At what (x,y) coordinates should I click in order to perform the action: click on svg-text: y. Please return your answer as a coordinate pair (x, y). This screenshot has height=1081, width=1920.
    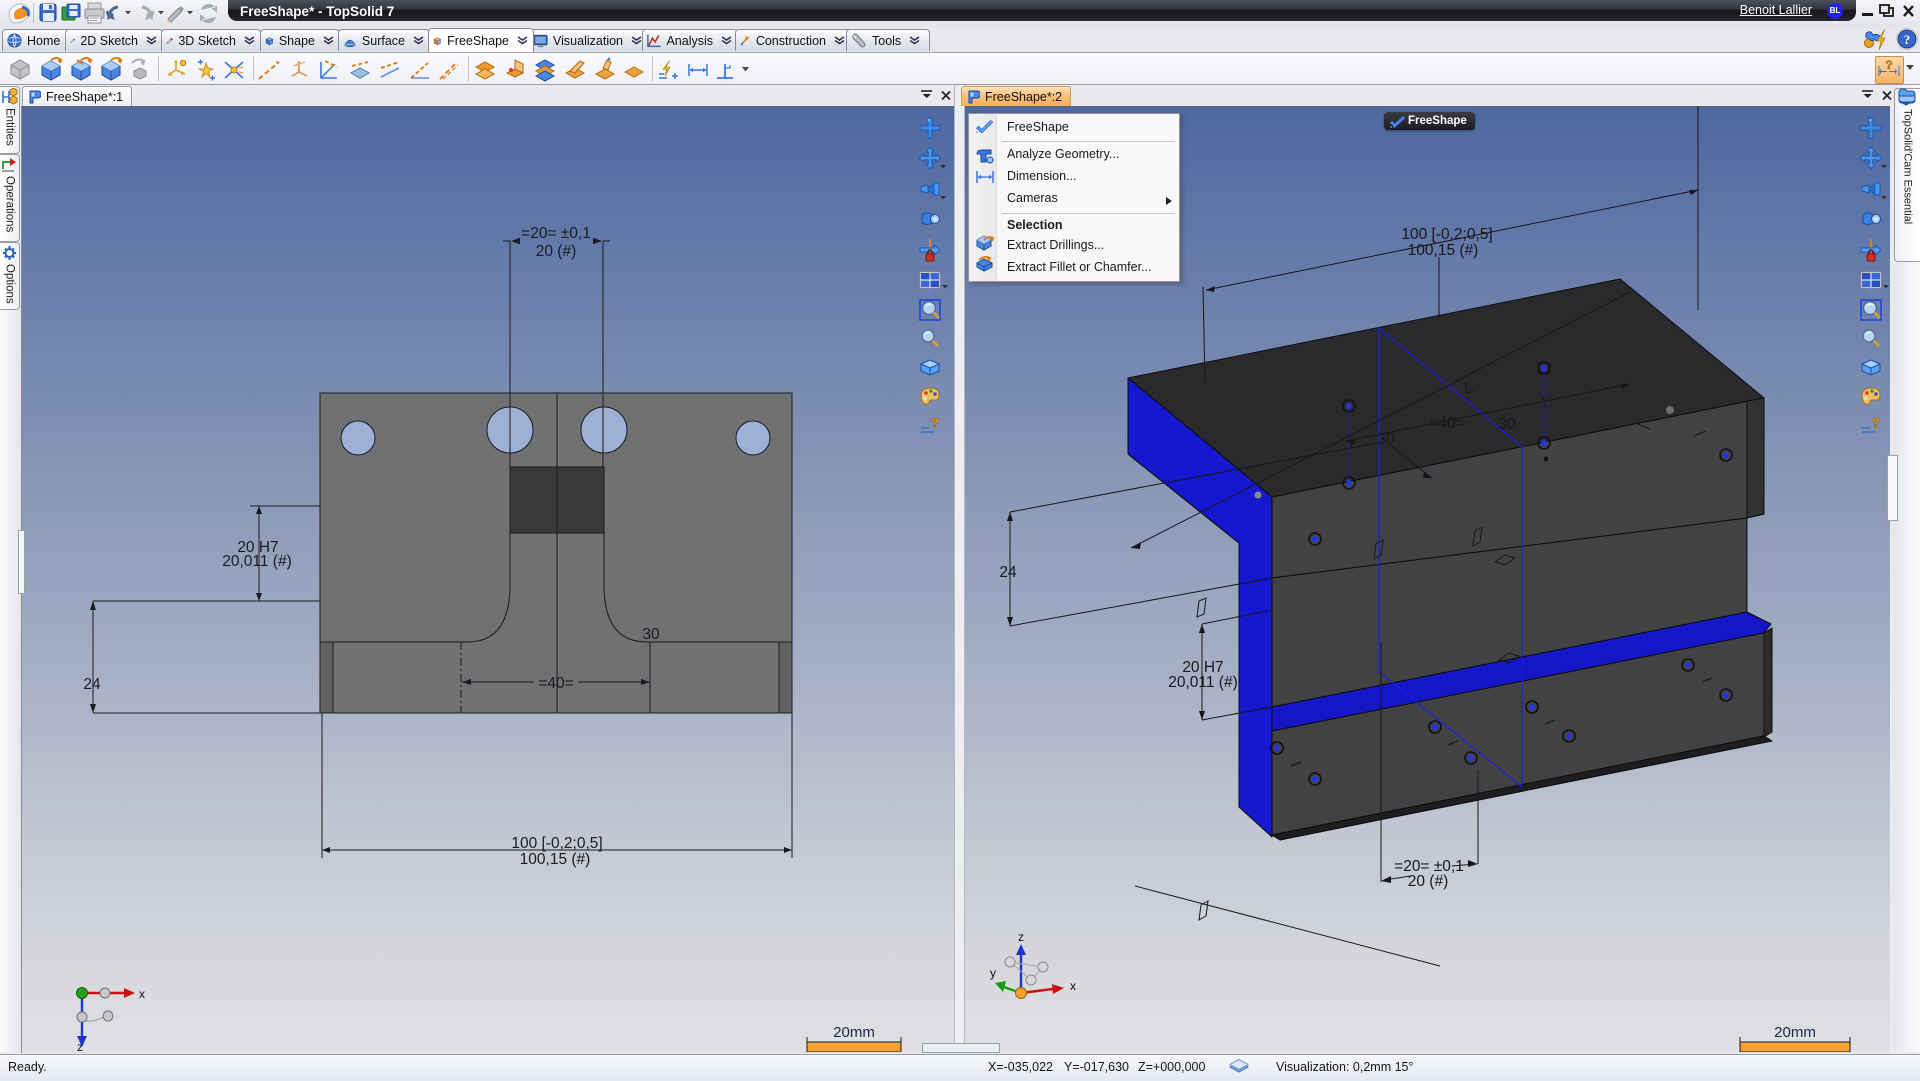
    Looking at the image, I should click on (993, 973).